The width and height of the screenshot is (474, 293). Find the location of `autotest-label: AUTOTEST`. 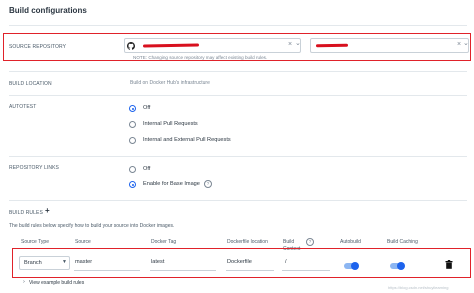

autotest-label: AUTOTEST is located at coordinates (23, 107).